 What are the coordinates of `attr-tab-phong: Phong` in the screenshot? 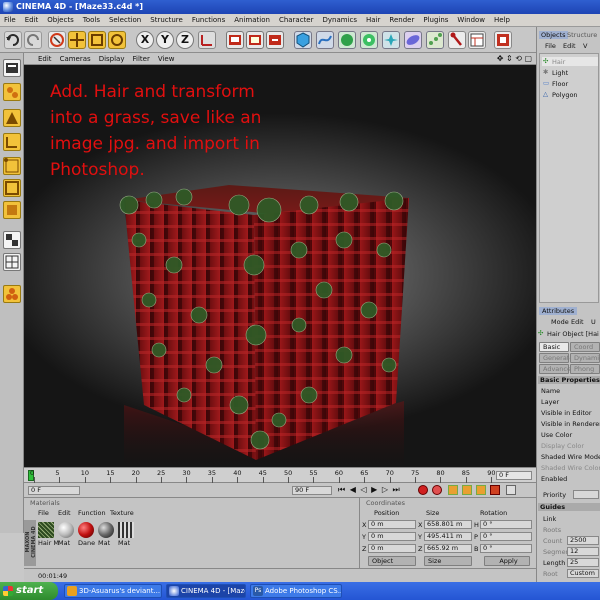 It's located at (585, 369).